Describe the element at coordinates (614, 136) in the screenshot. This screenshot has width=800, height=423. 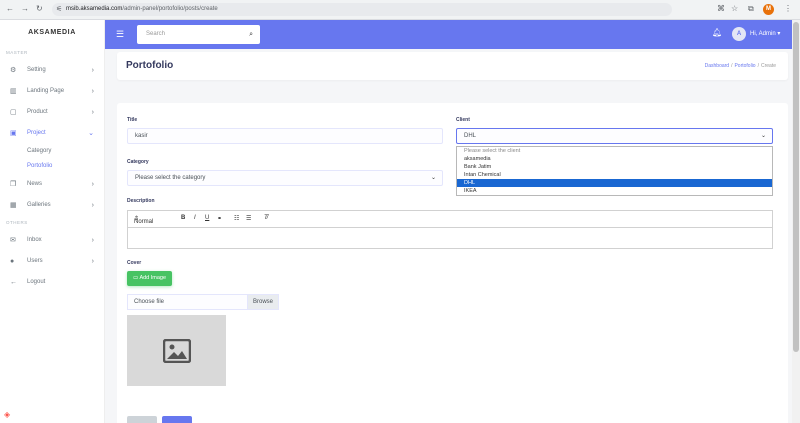
I see `client-select: DHL ⌄` at that location.